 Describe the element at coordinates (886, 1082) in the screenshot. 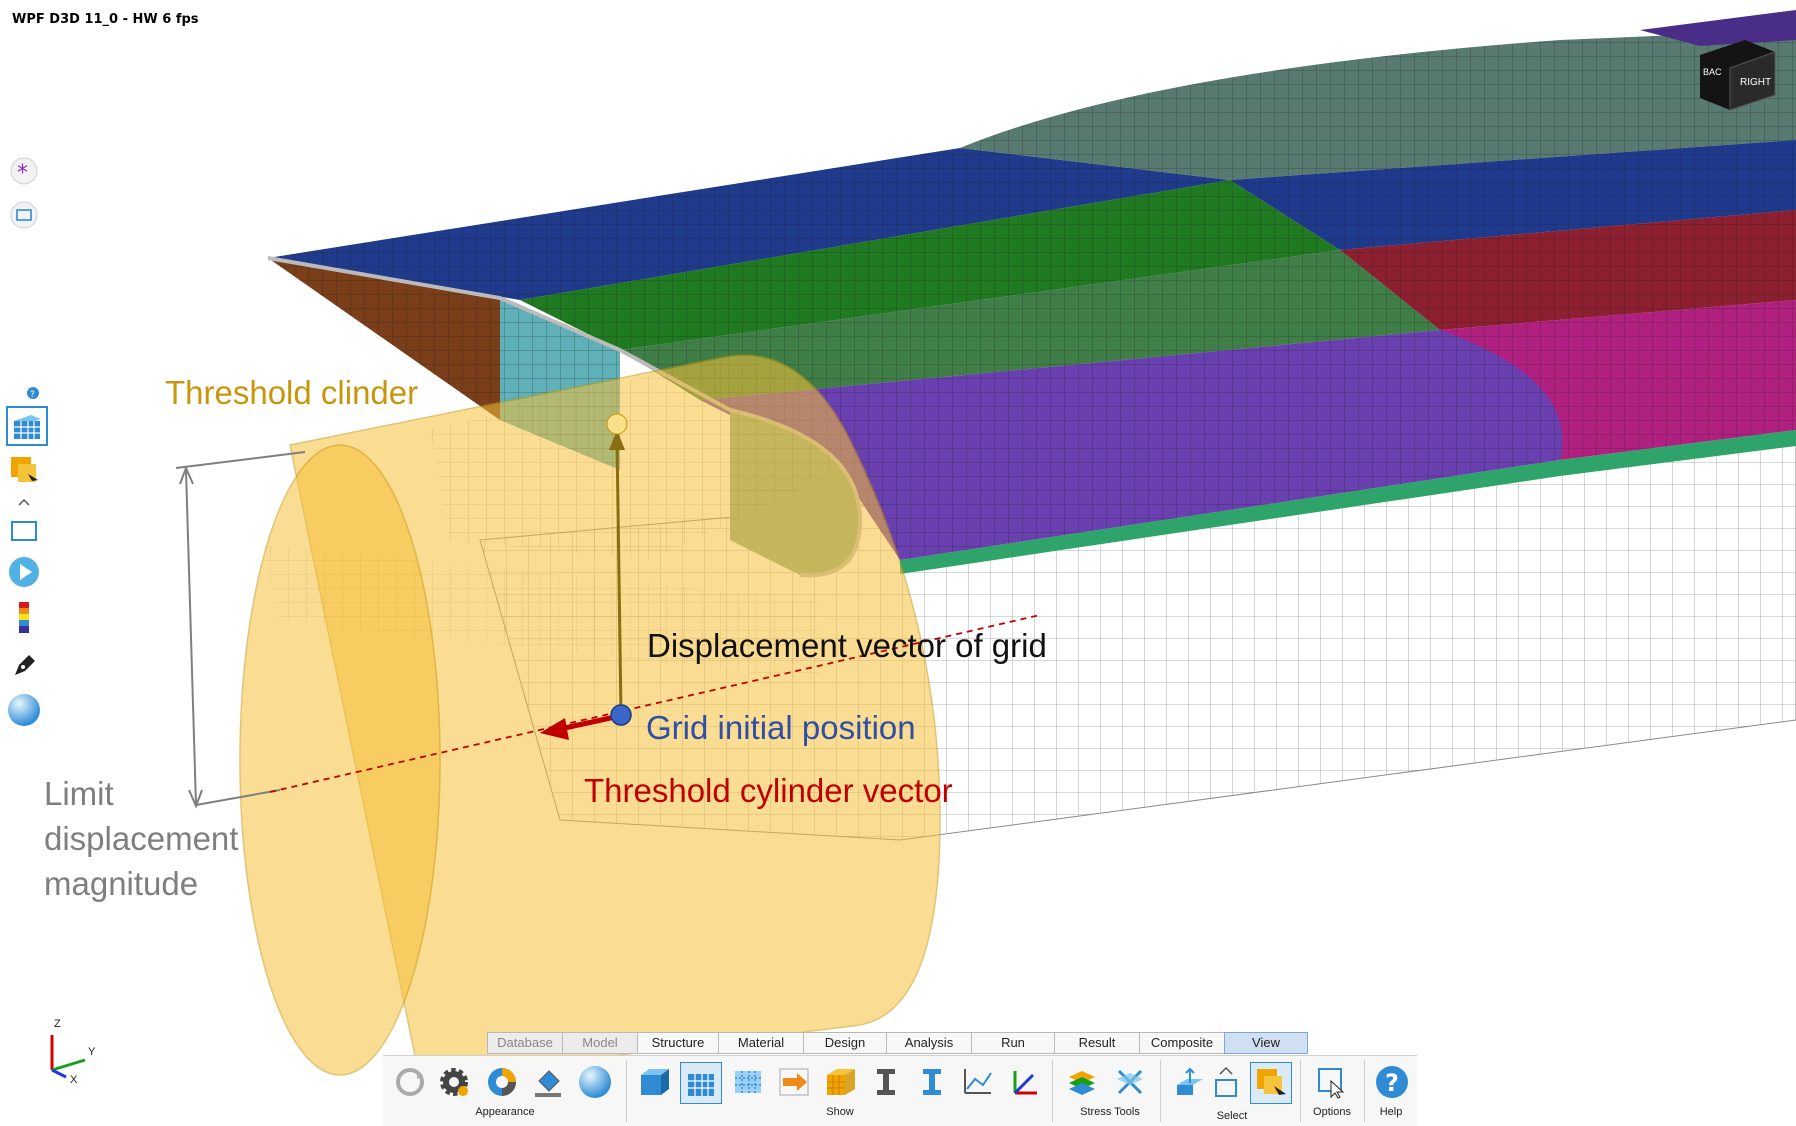

I see `beam-i-icon` at that location.